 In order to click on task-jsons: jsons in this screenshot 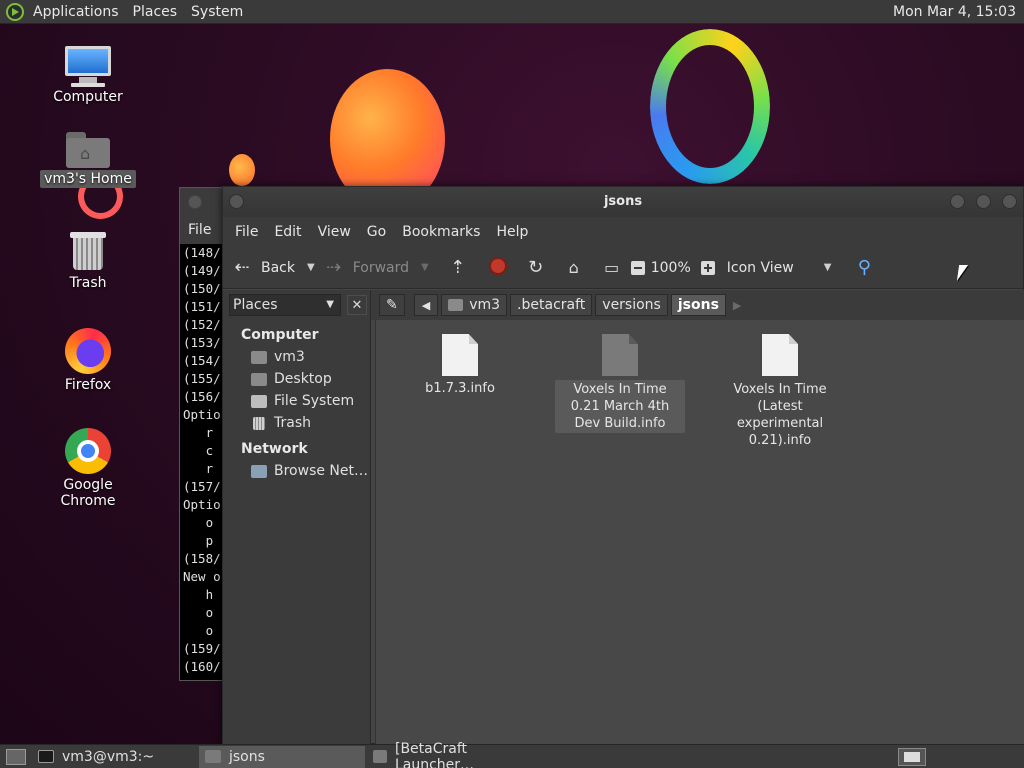, I will do `click(282, 756)`.